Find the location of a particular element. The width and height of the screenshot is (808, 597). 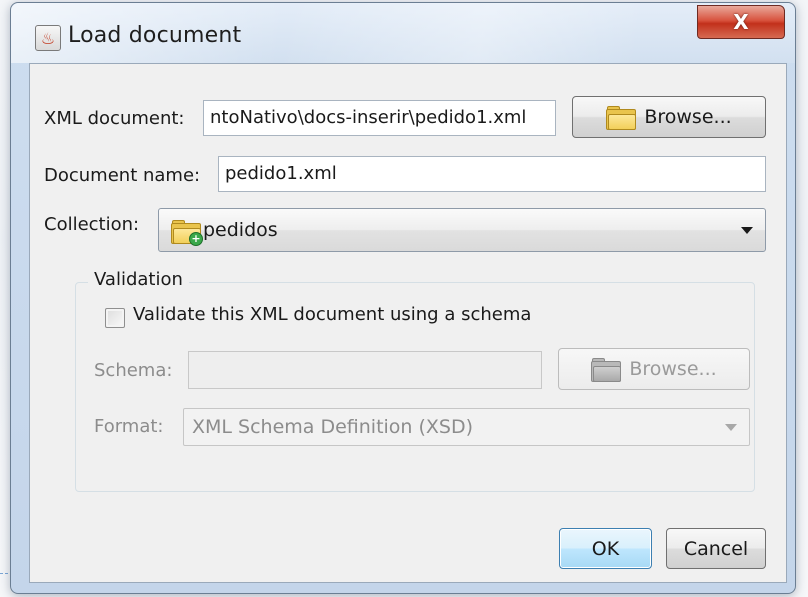

format-label: Format: is located at coordinates (129, 426).